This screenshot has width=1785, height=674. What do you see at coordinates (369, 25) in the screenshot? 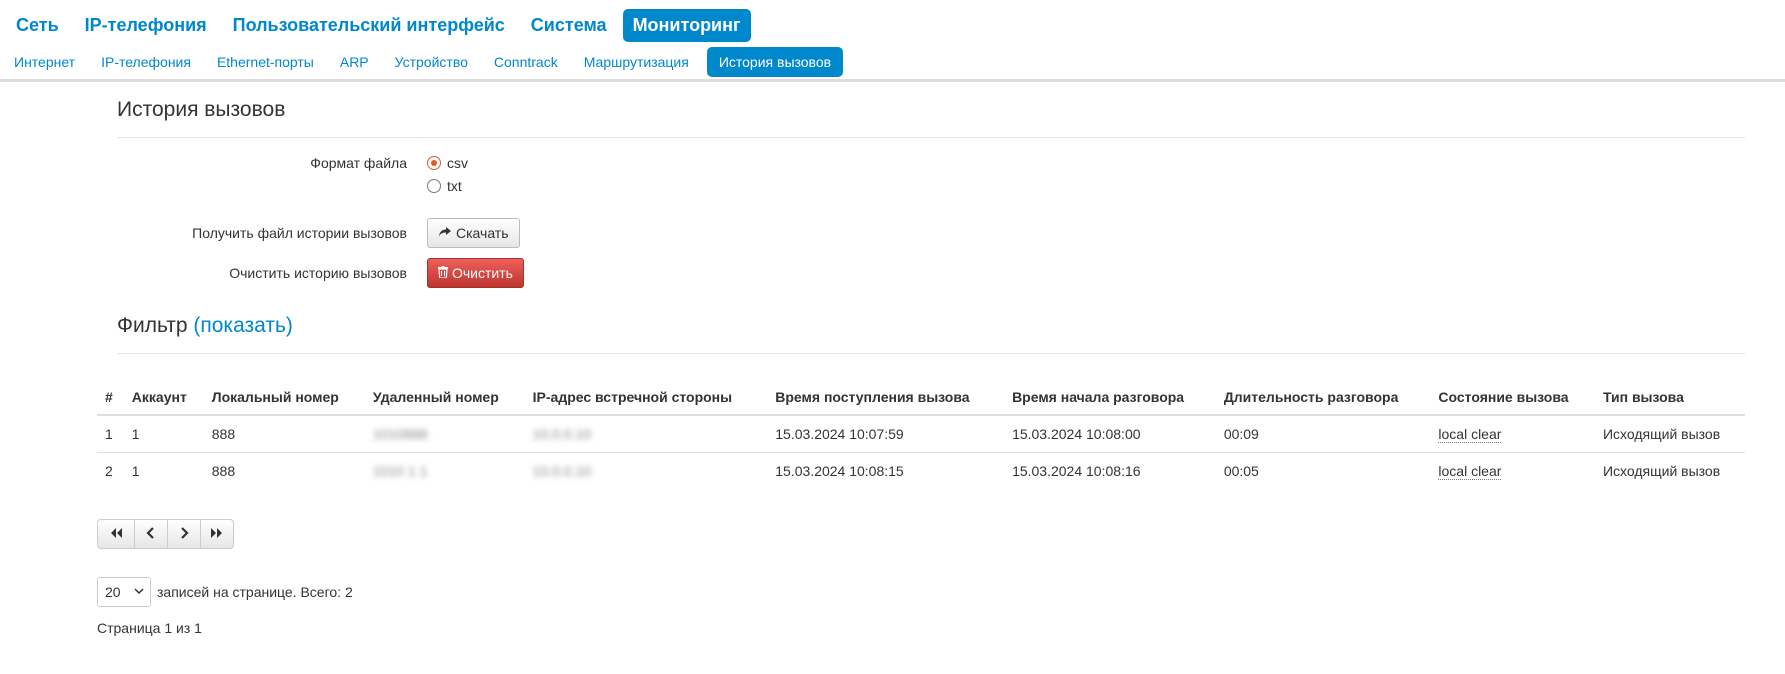
I see `tab-user-interface: Пользовательский интерфейс` at bounding box center [369, 25].